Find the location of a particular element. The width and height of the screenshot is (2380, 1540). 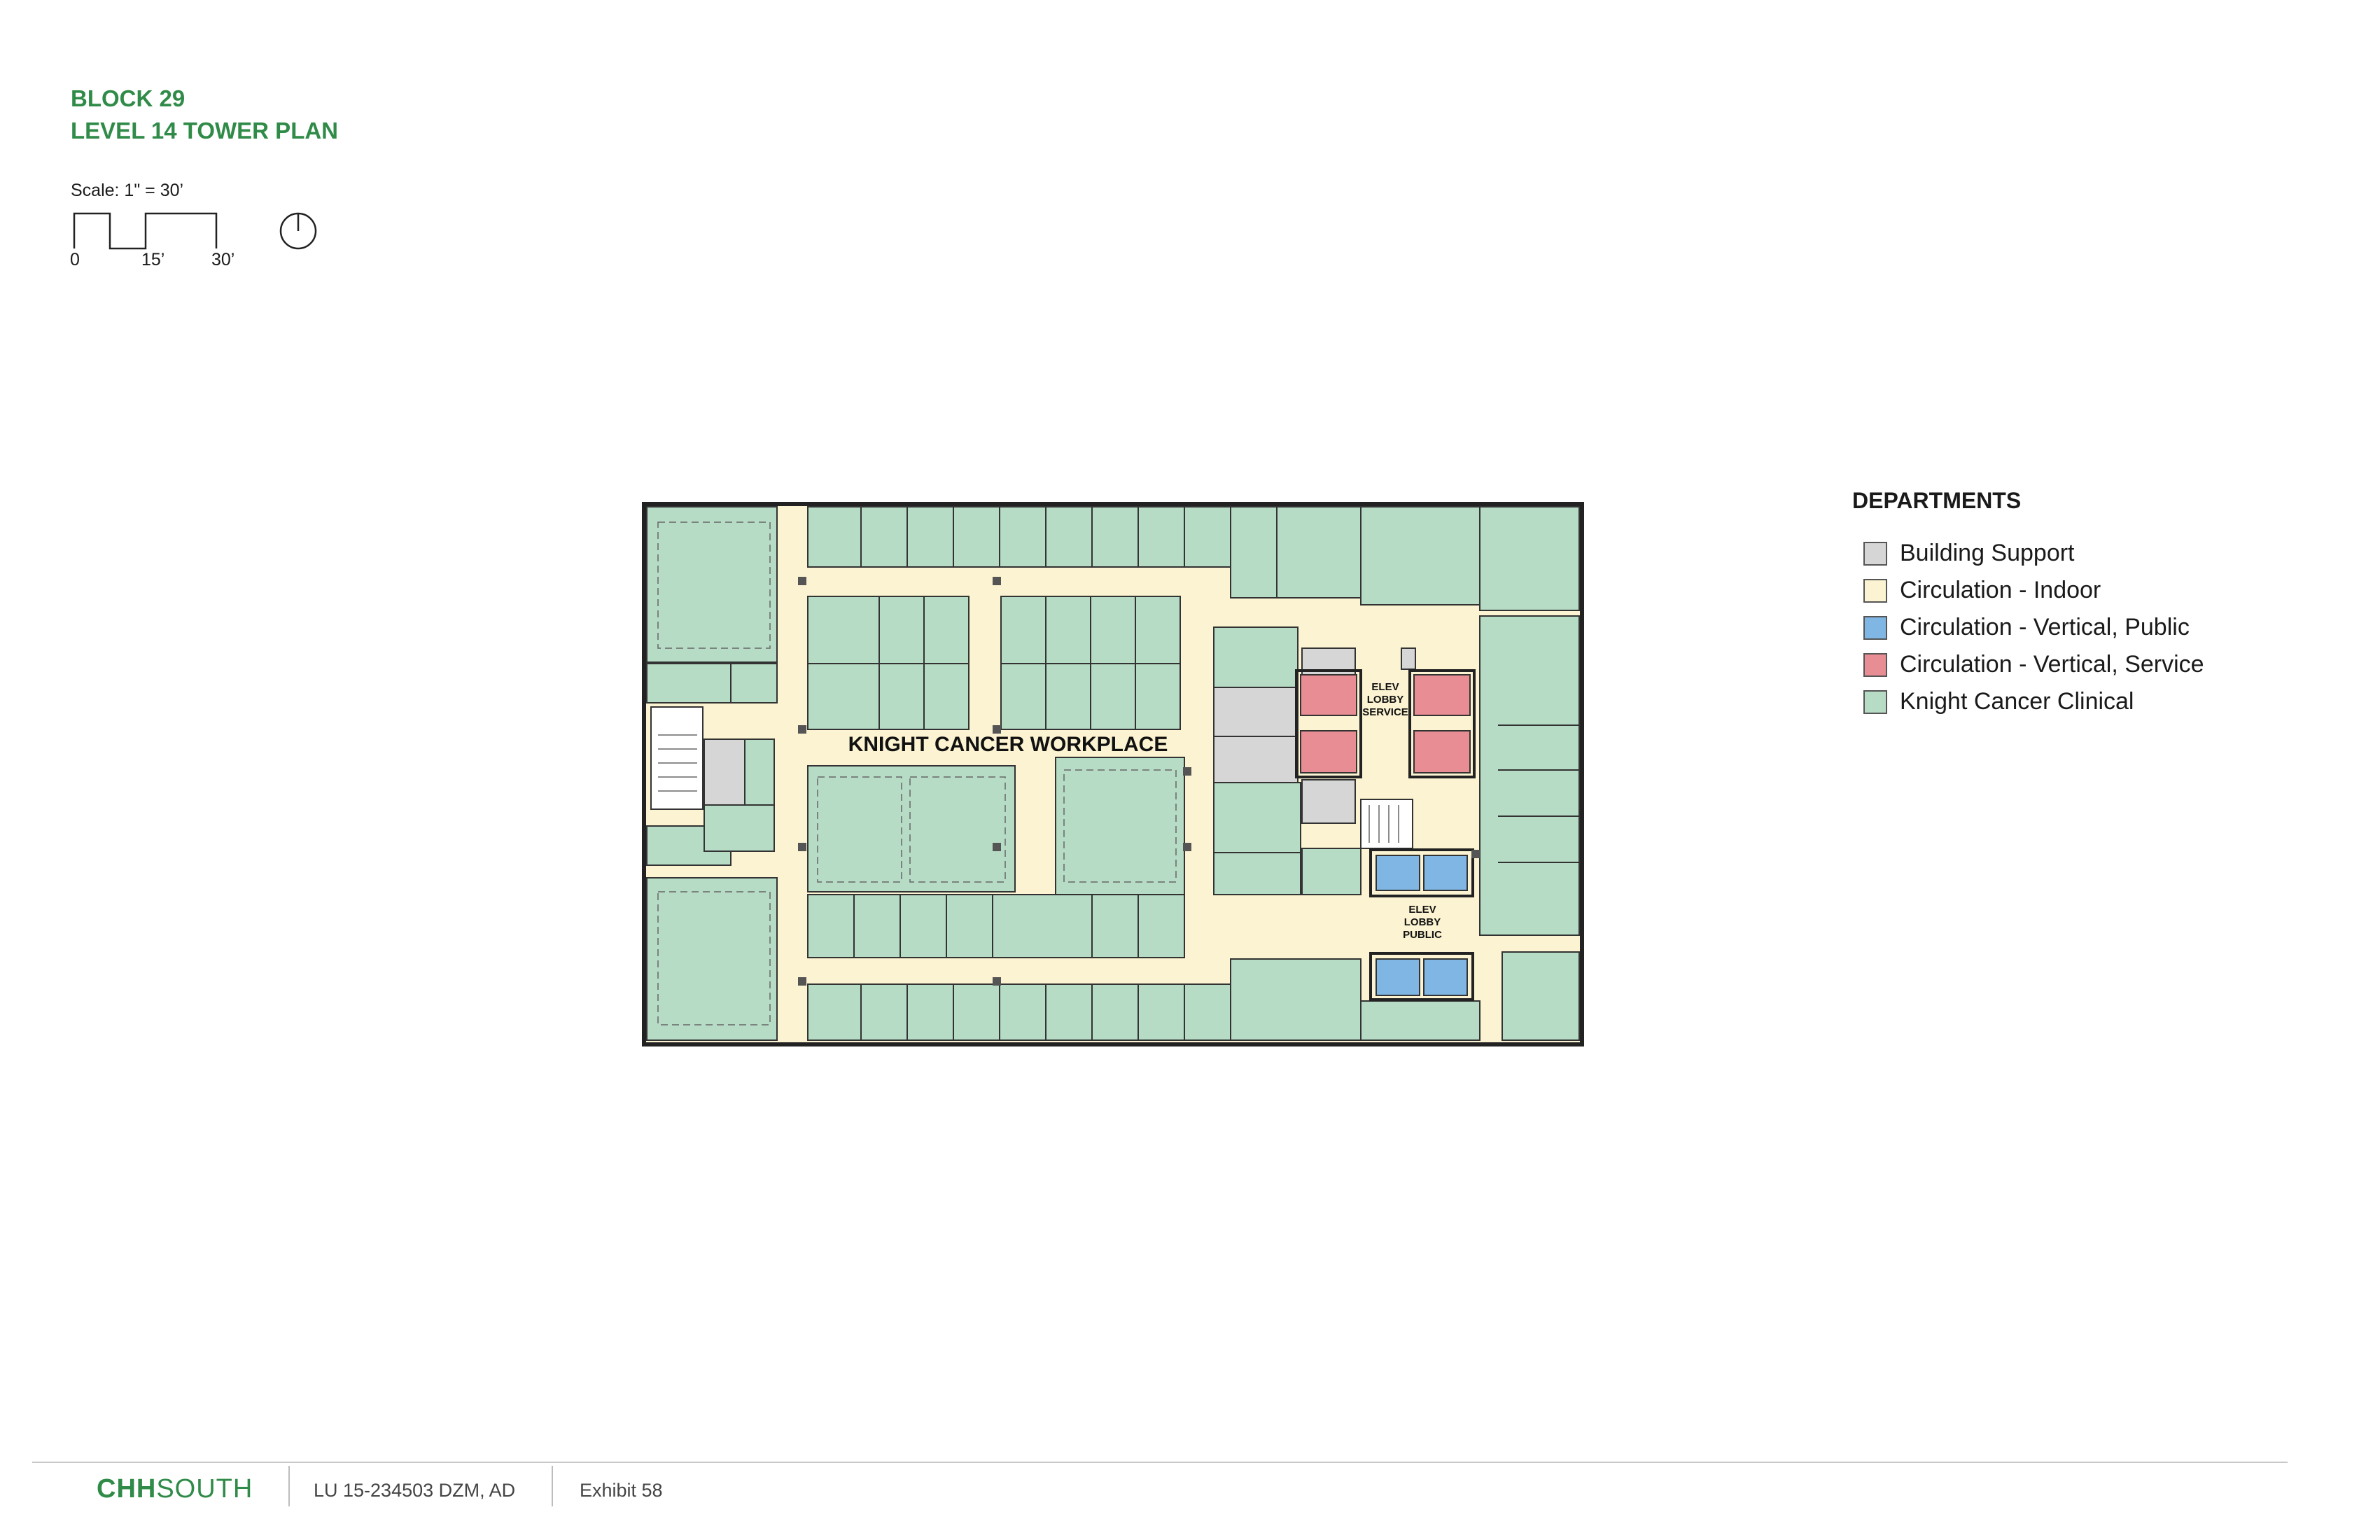

legend-item-circulation-indoor: Circulation - Indoor is located at coordinates (2028, 590).